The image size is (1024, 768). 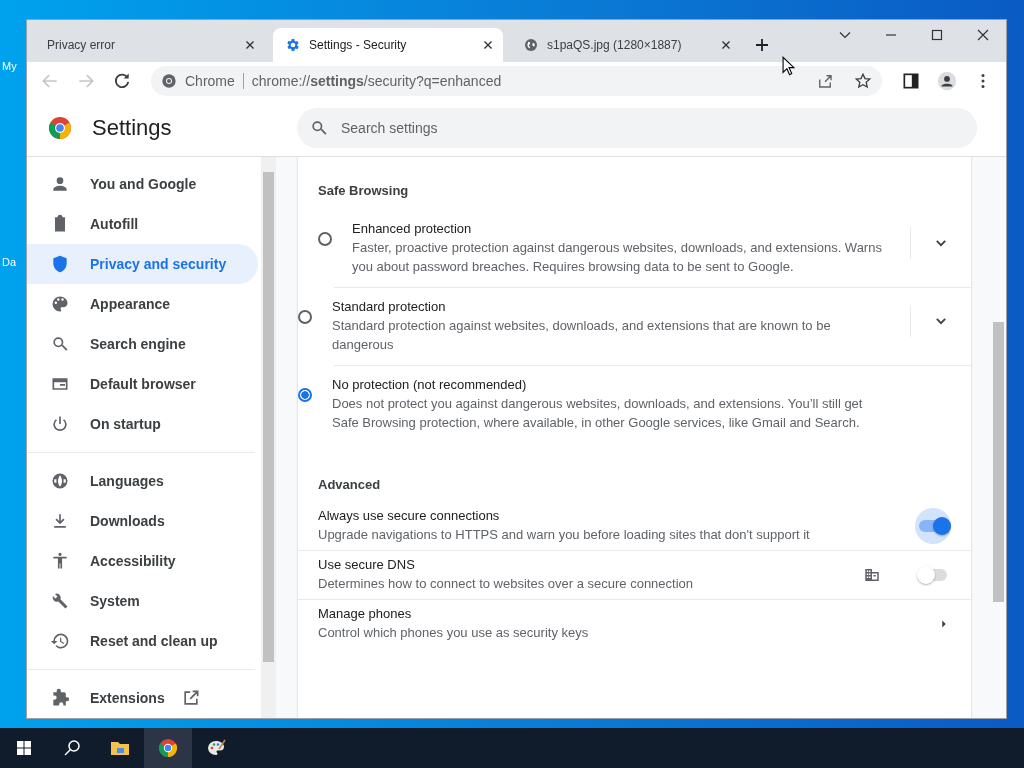 What do you see at coordinates (142, 184) in the screenshot?
I see `sidebar-item: You and Google` at bounding box center [142, 184].